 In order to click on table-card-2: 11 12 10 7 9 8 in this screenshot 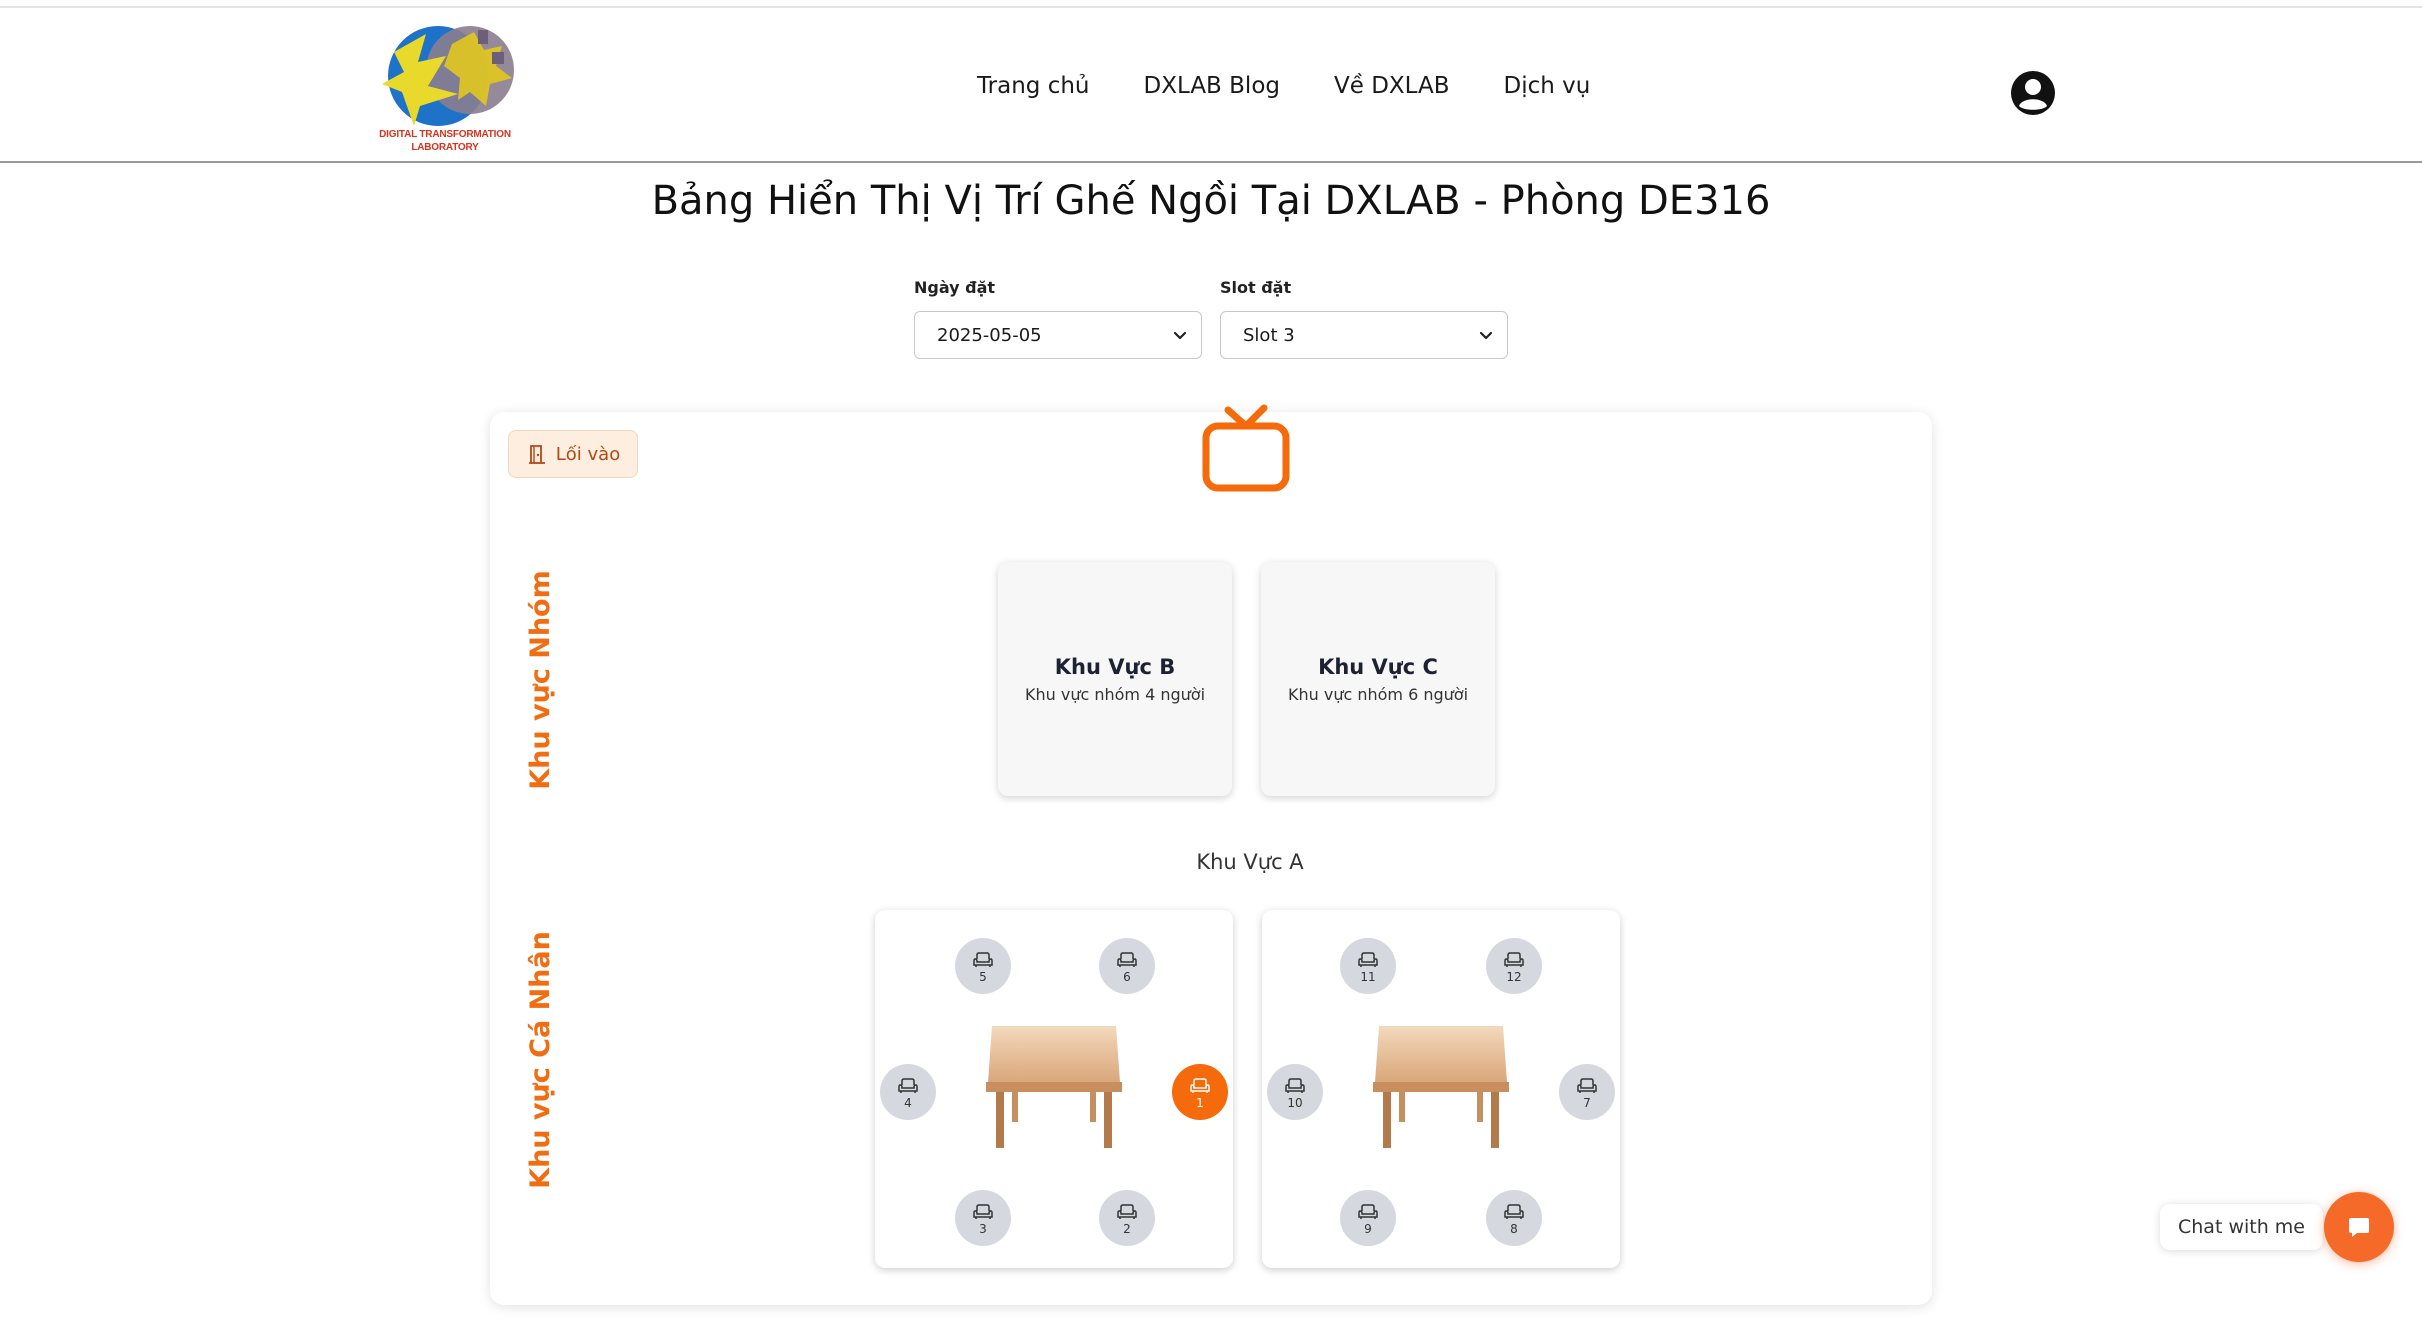, I will do `click(1441, 1089)`.